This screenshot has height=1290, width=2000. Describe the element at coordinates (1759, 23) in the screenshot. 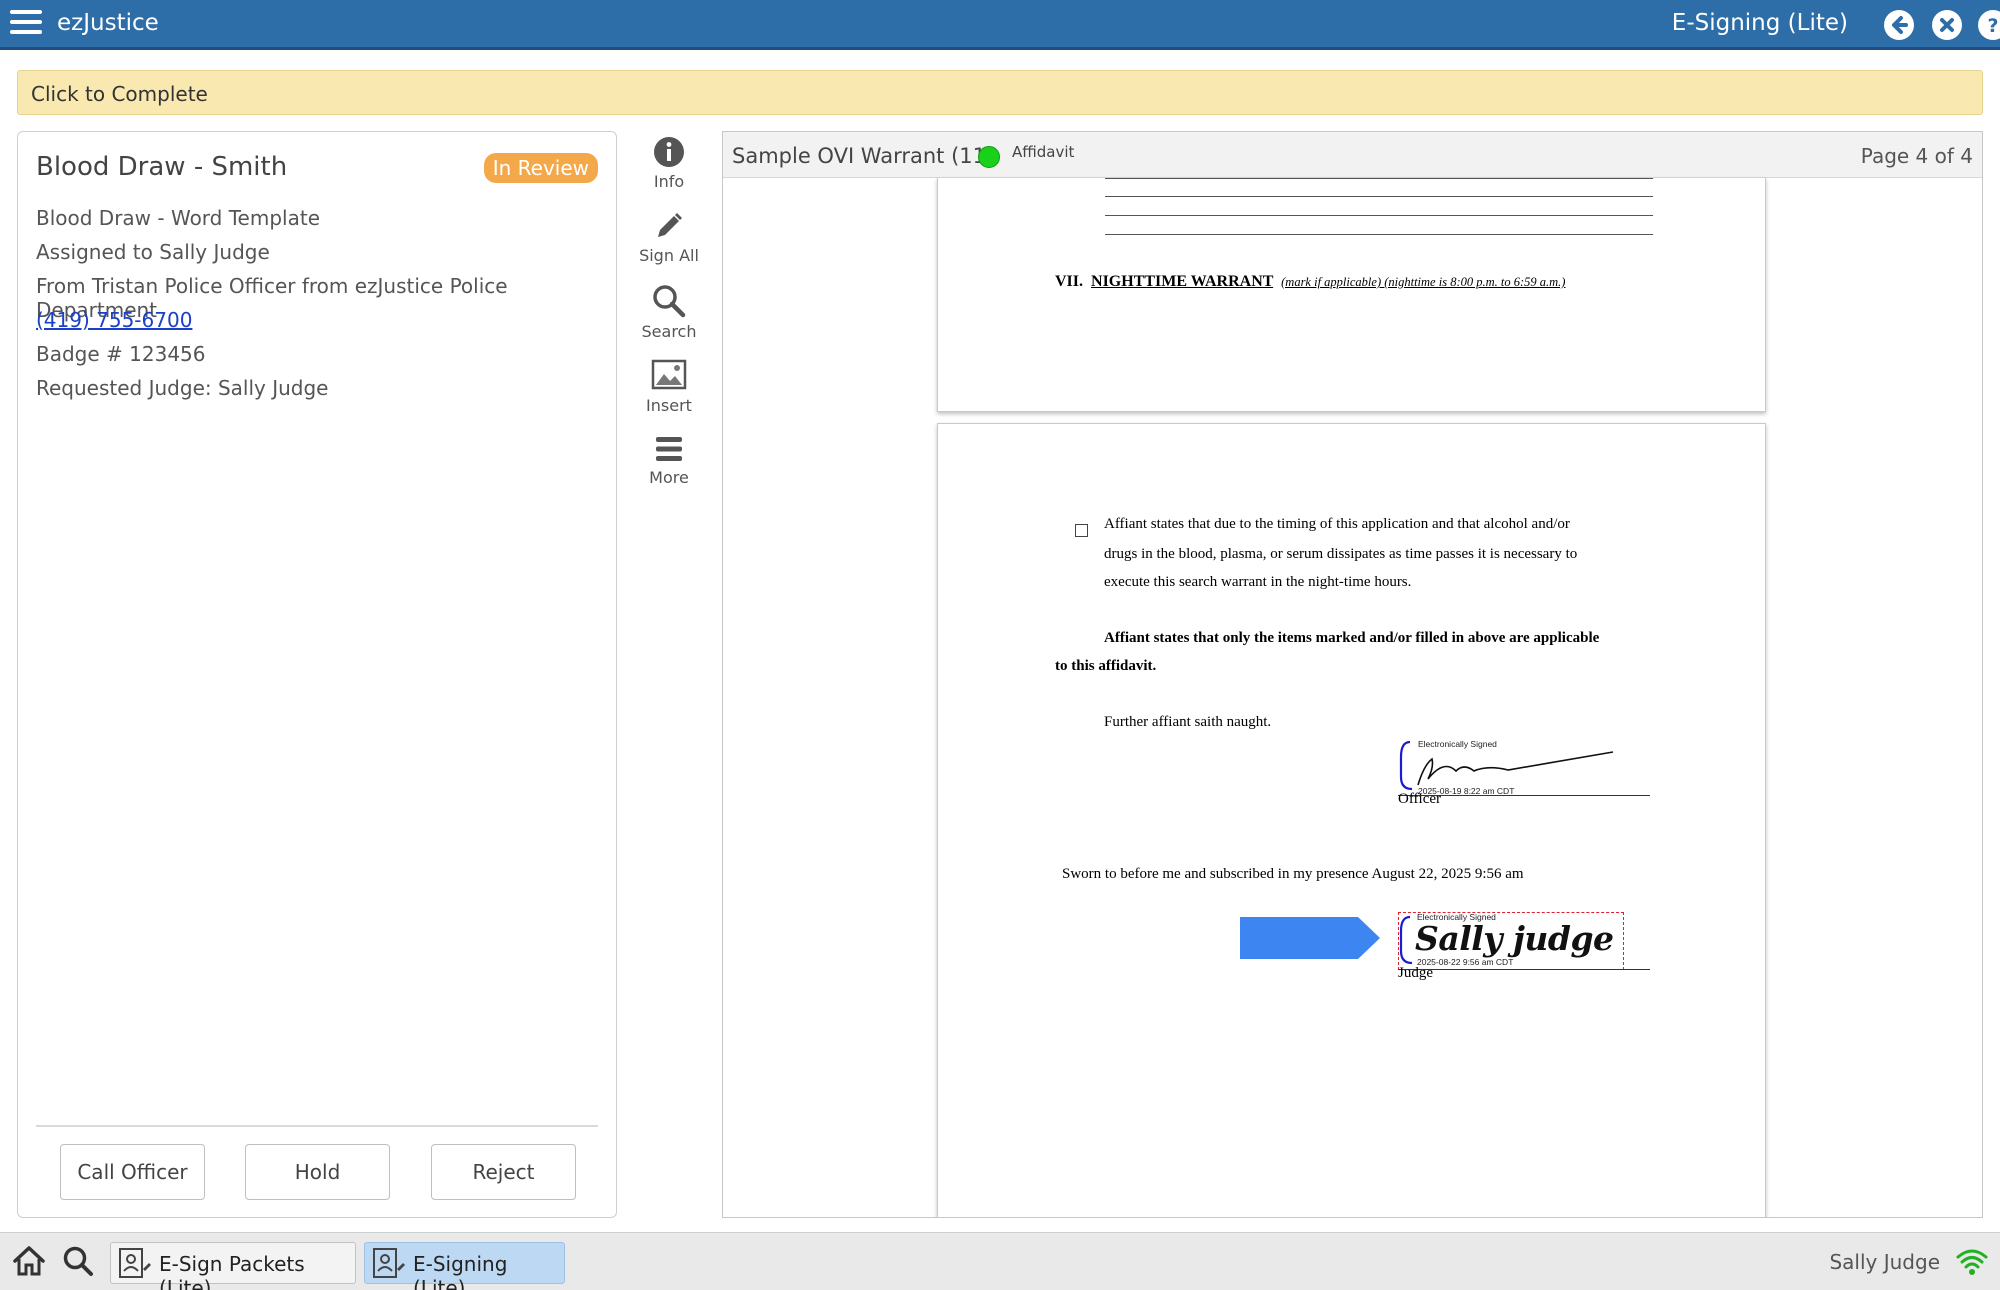

I see `mode-title: E-Signing (Lite)` at that location.